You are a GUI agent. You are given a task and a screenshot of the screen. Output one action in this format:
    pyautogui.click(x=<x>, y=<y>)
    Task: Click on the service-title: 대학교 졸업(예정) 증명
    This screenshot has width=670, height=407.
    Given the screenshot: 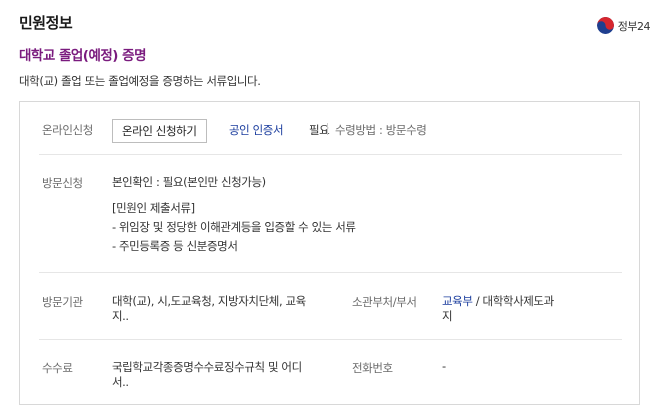 What is the action you would take?
    pyautogui.click(x=83, y=56)
    